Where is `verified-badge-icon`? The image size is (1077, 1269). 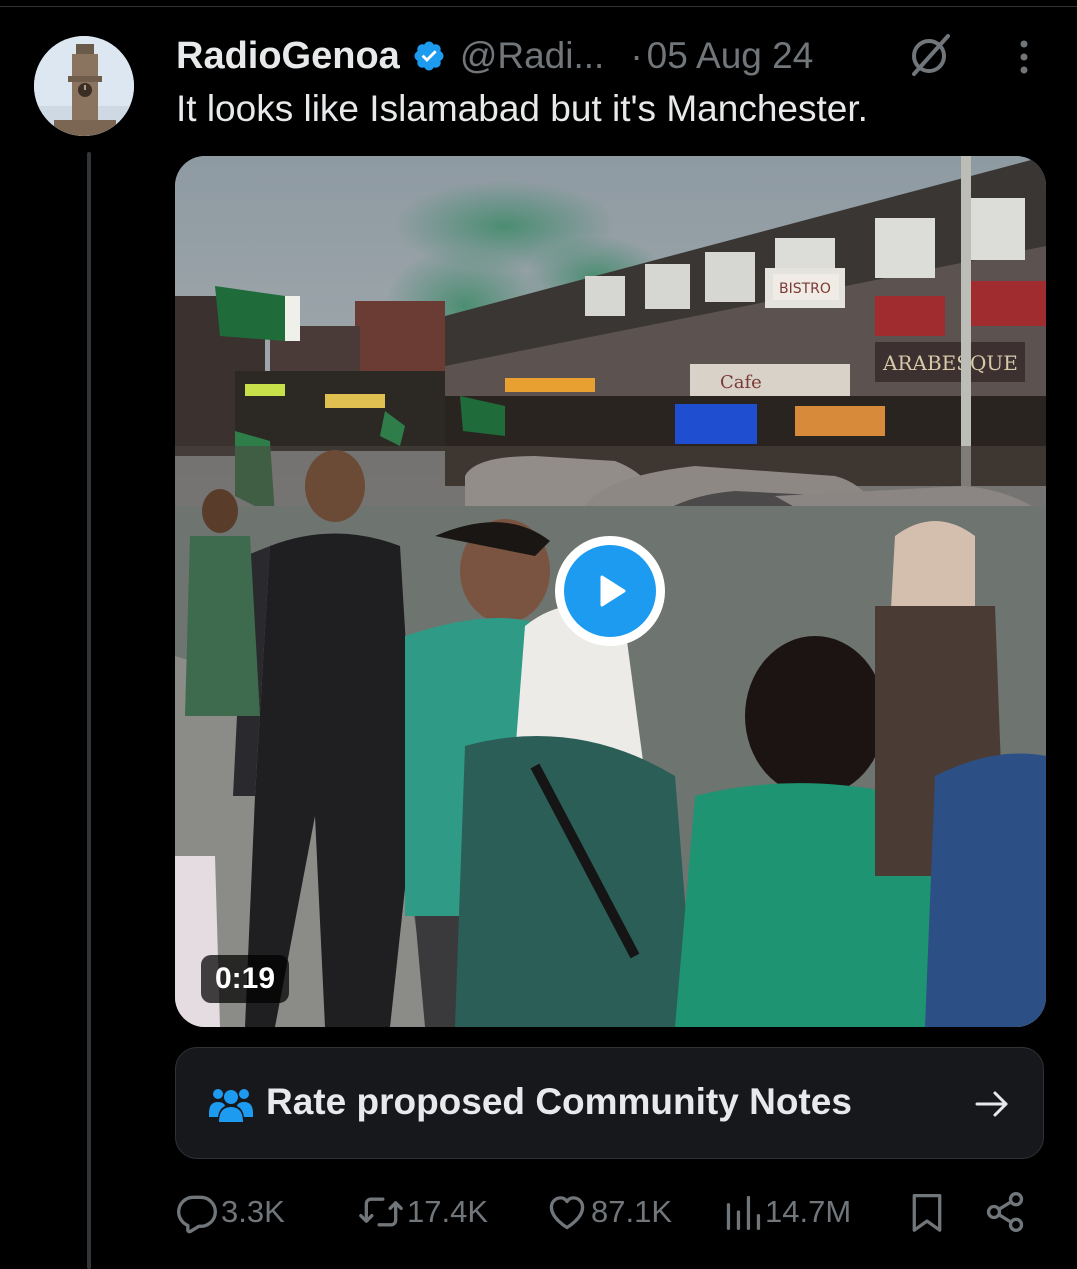
verified-badge-icon is located at coordinates (429, 56).